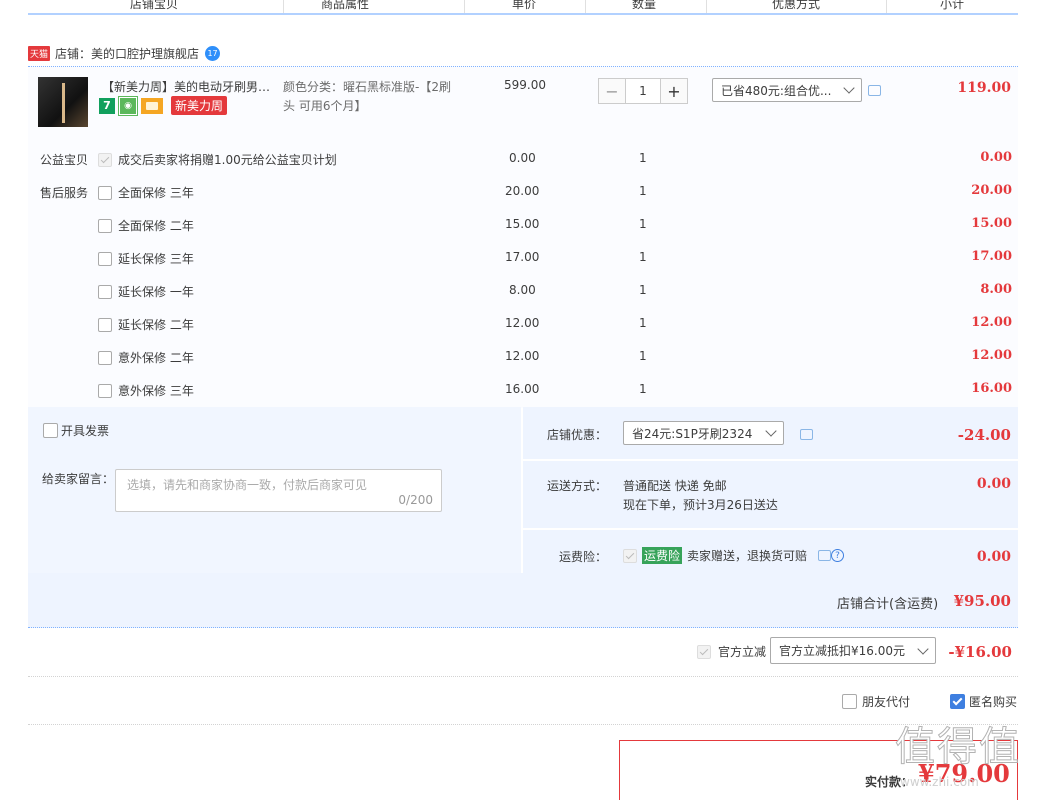 The width and height of the screenshot is (1045, 800). I want to click on col-header-subtotal: 小计, so click(952, 5).